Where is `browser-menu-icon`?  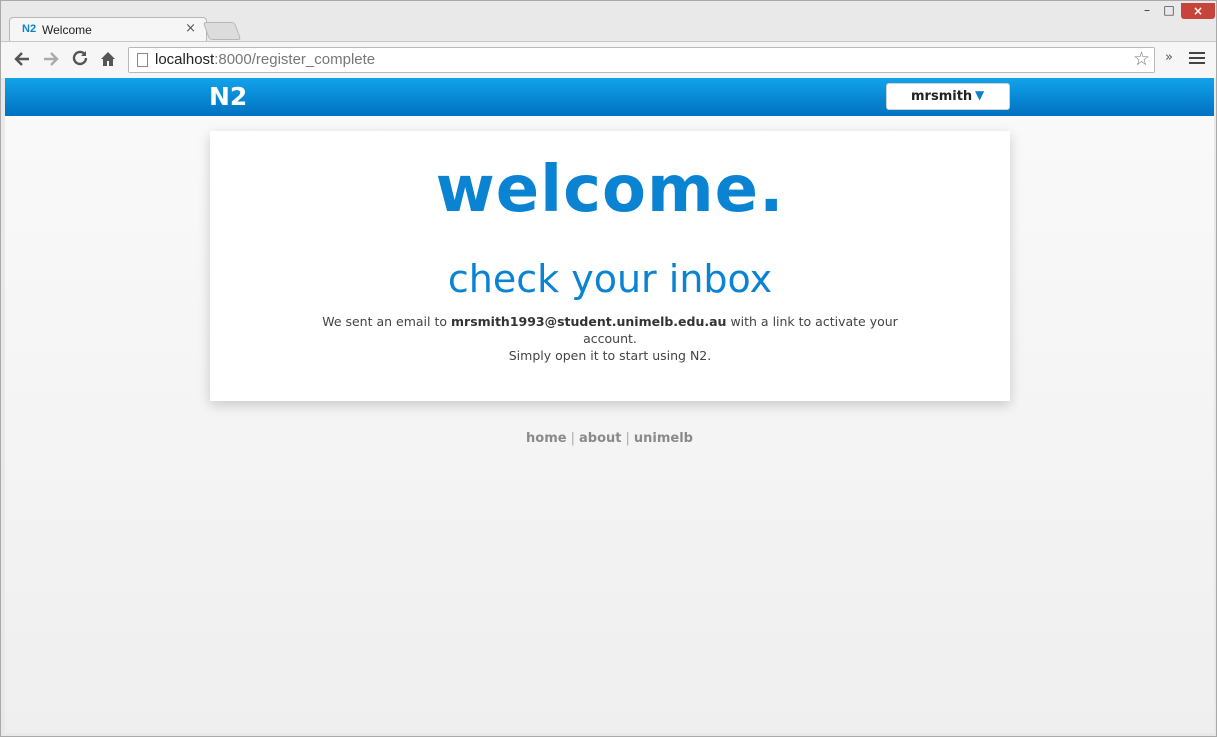 browser-menu-icon is located at coordinates (1197, 58).